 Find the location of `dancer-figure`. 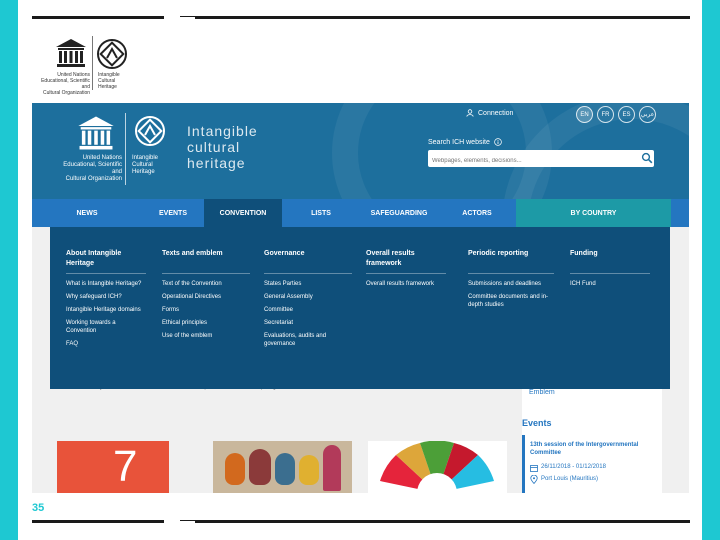

dancer-figure is located at coordinates (332, 468).